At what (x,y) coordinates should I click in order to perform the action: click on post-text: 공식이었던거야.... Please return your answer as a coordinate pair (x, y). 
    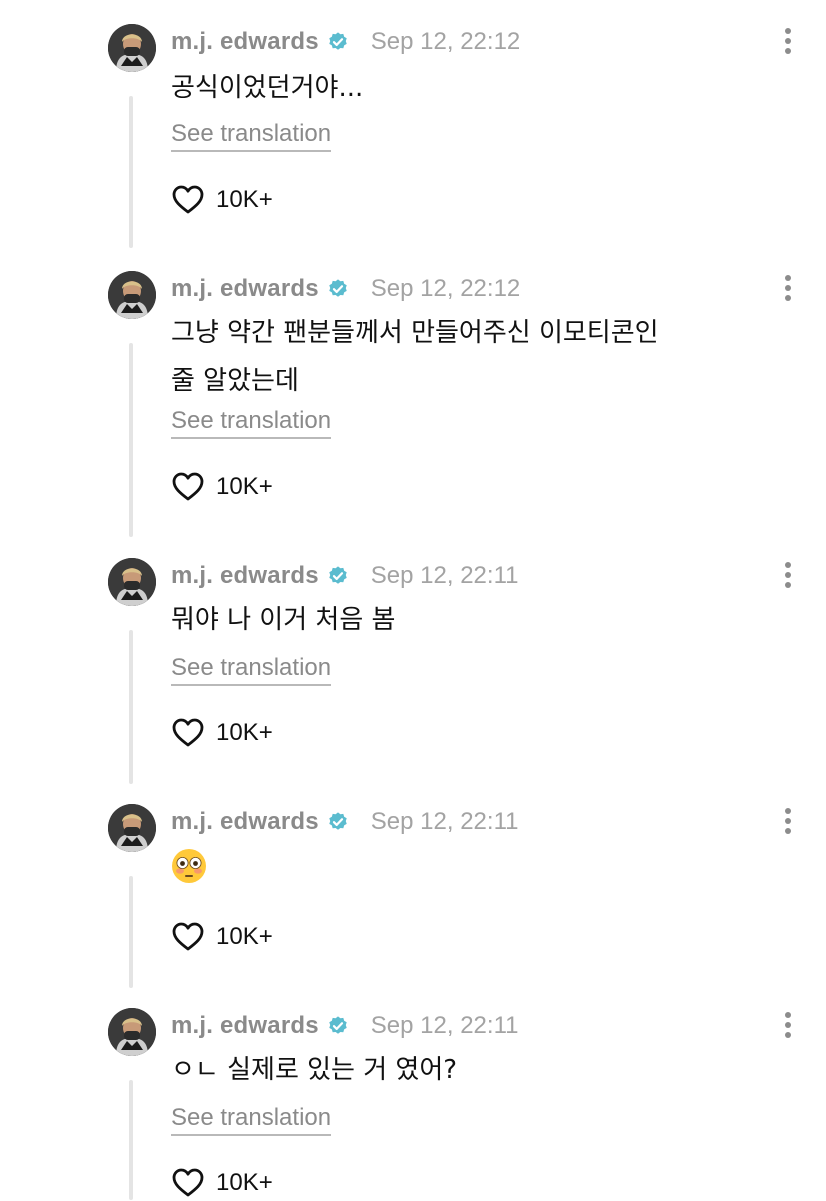
    Looking at the image, I should click on (267, 88).